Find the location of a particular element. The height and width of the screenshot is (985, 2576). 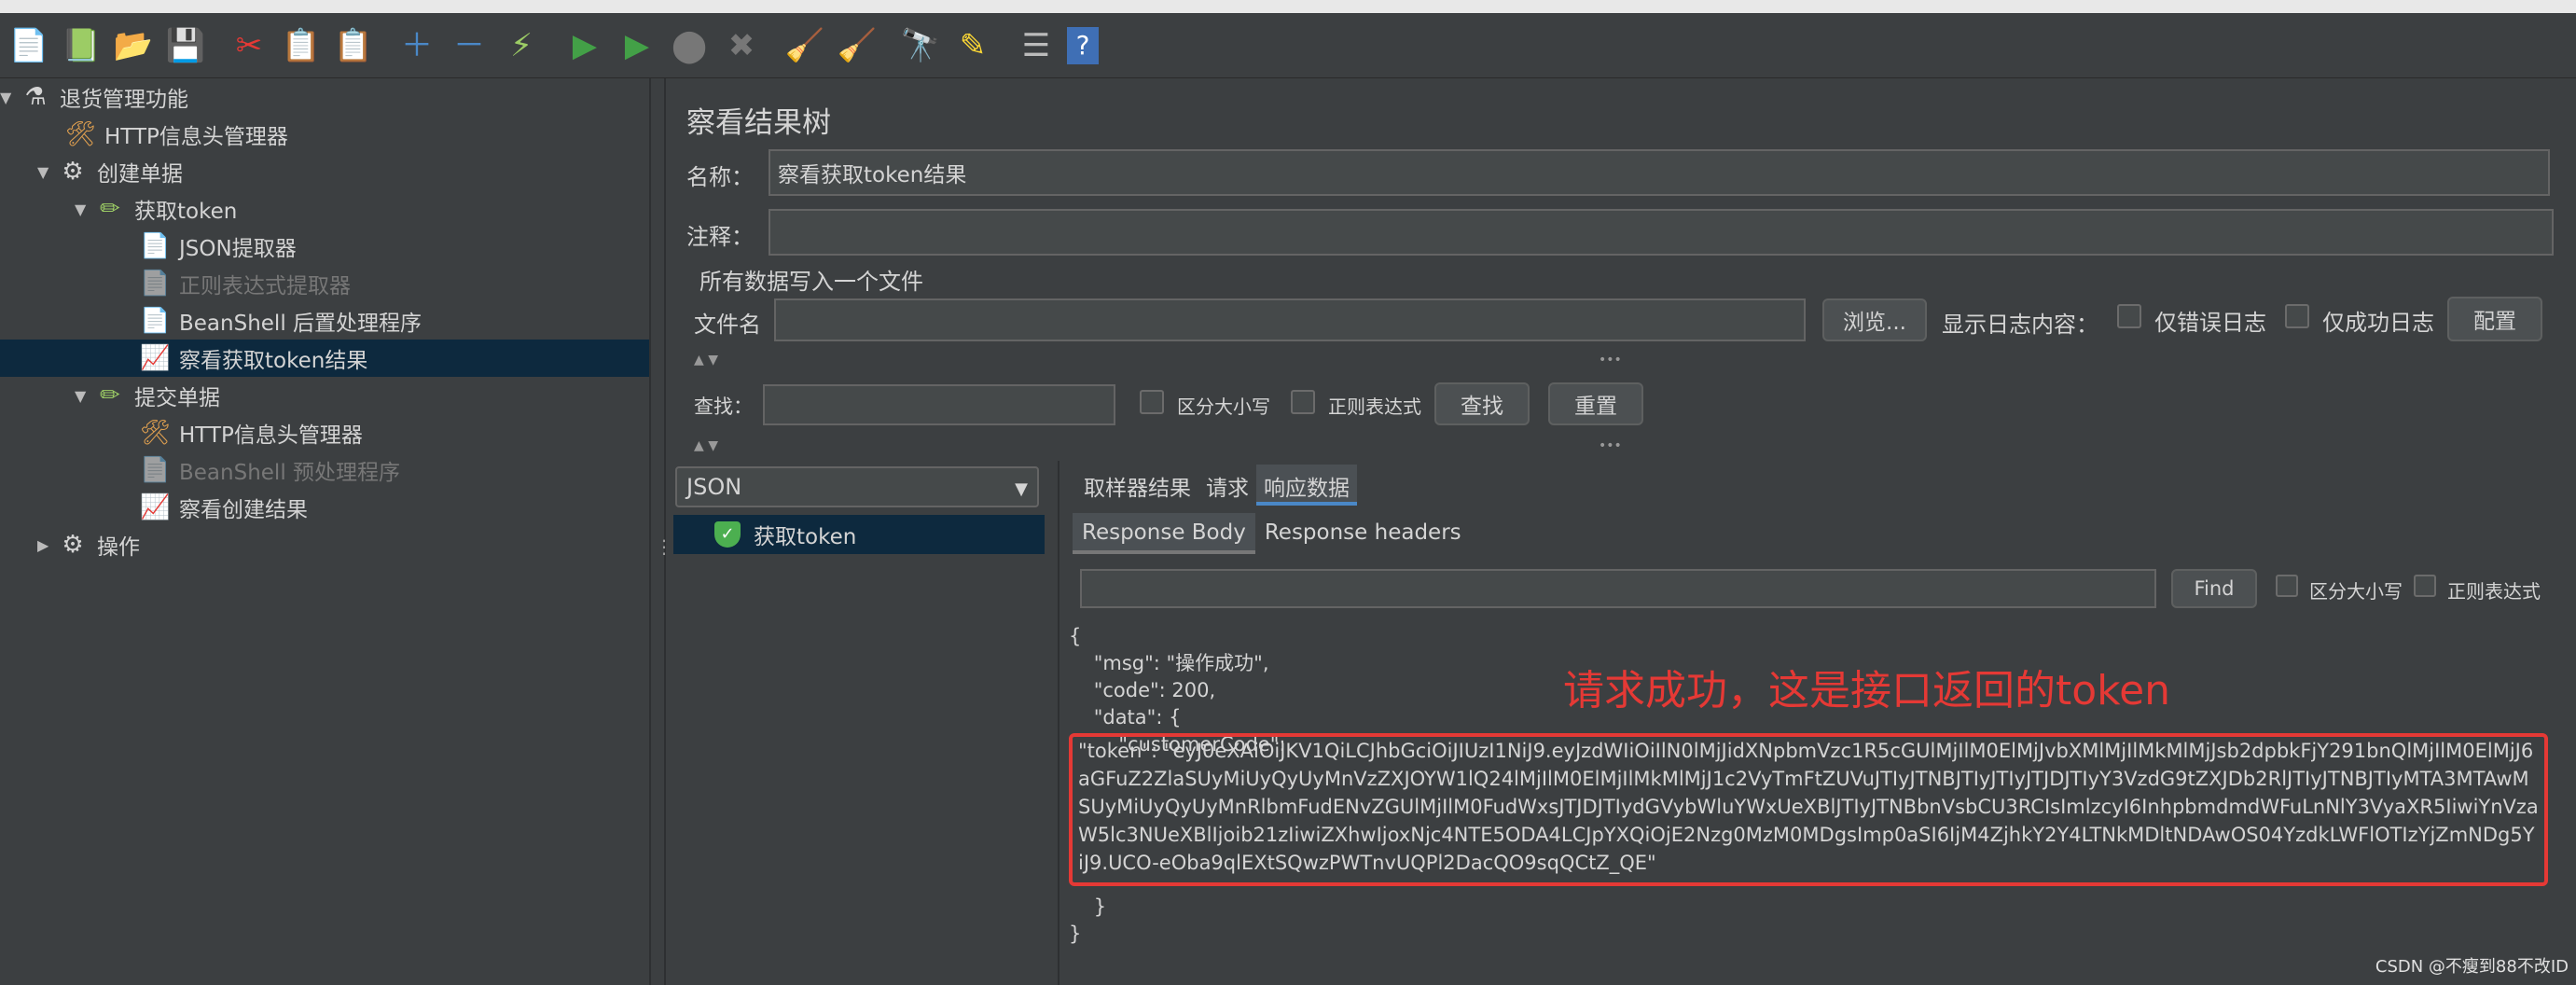

gear-icon: ⚙ is located at coordinates (73, 545).